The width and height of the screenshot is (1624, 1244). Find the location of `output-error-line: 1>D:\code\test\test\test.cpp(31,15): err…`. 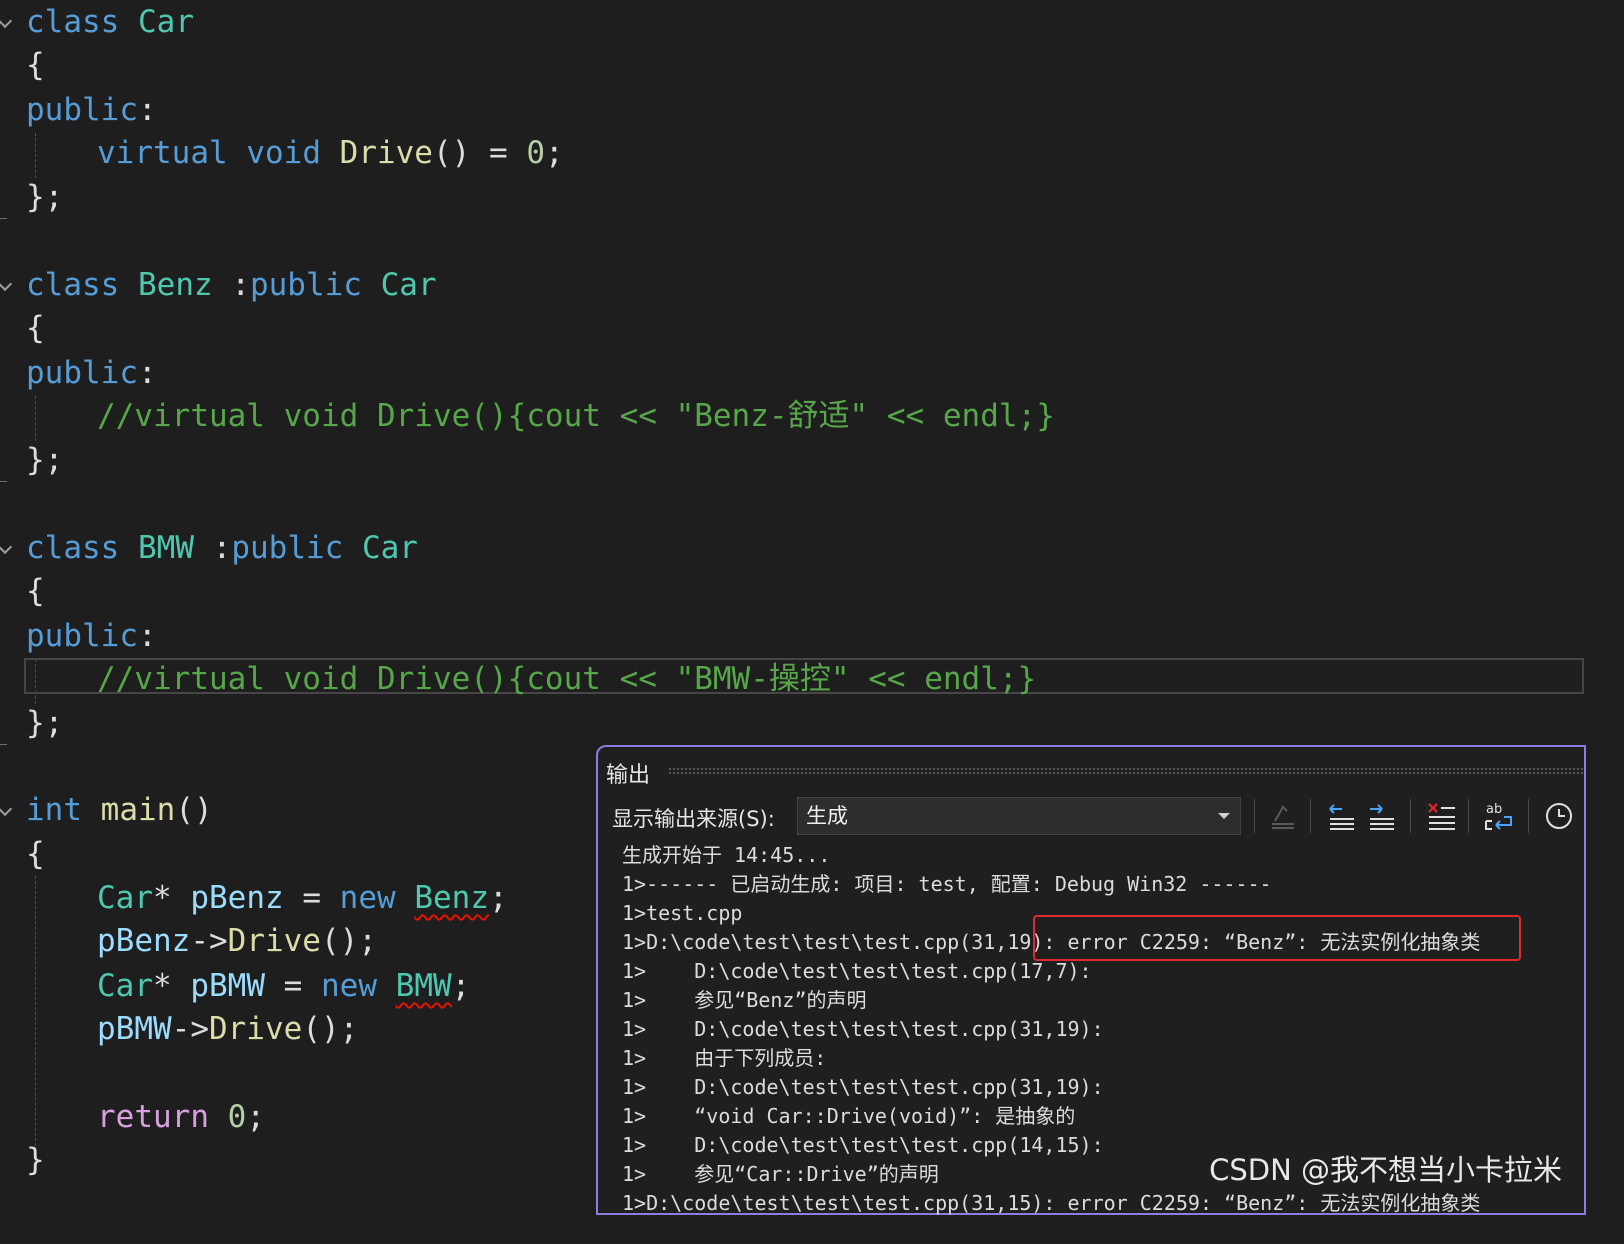

output-error-line: 1>D:\code\test\test\test.cpp(31,15): err… is located at coordinates (1103, 1203).